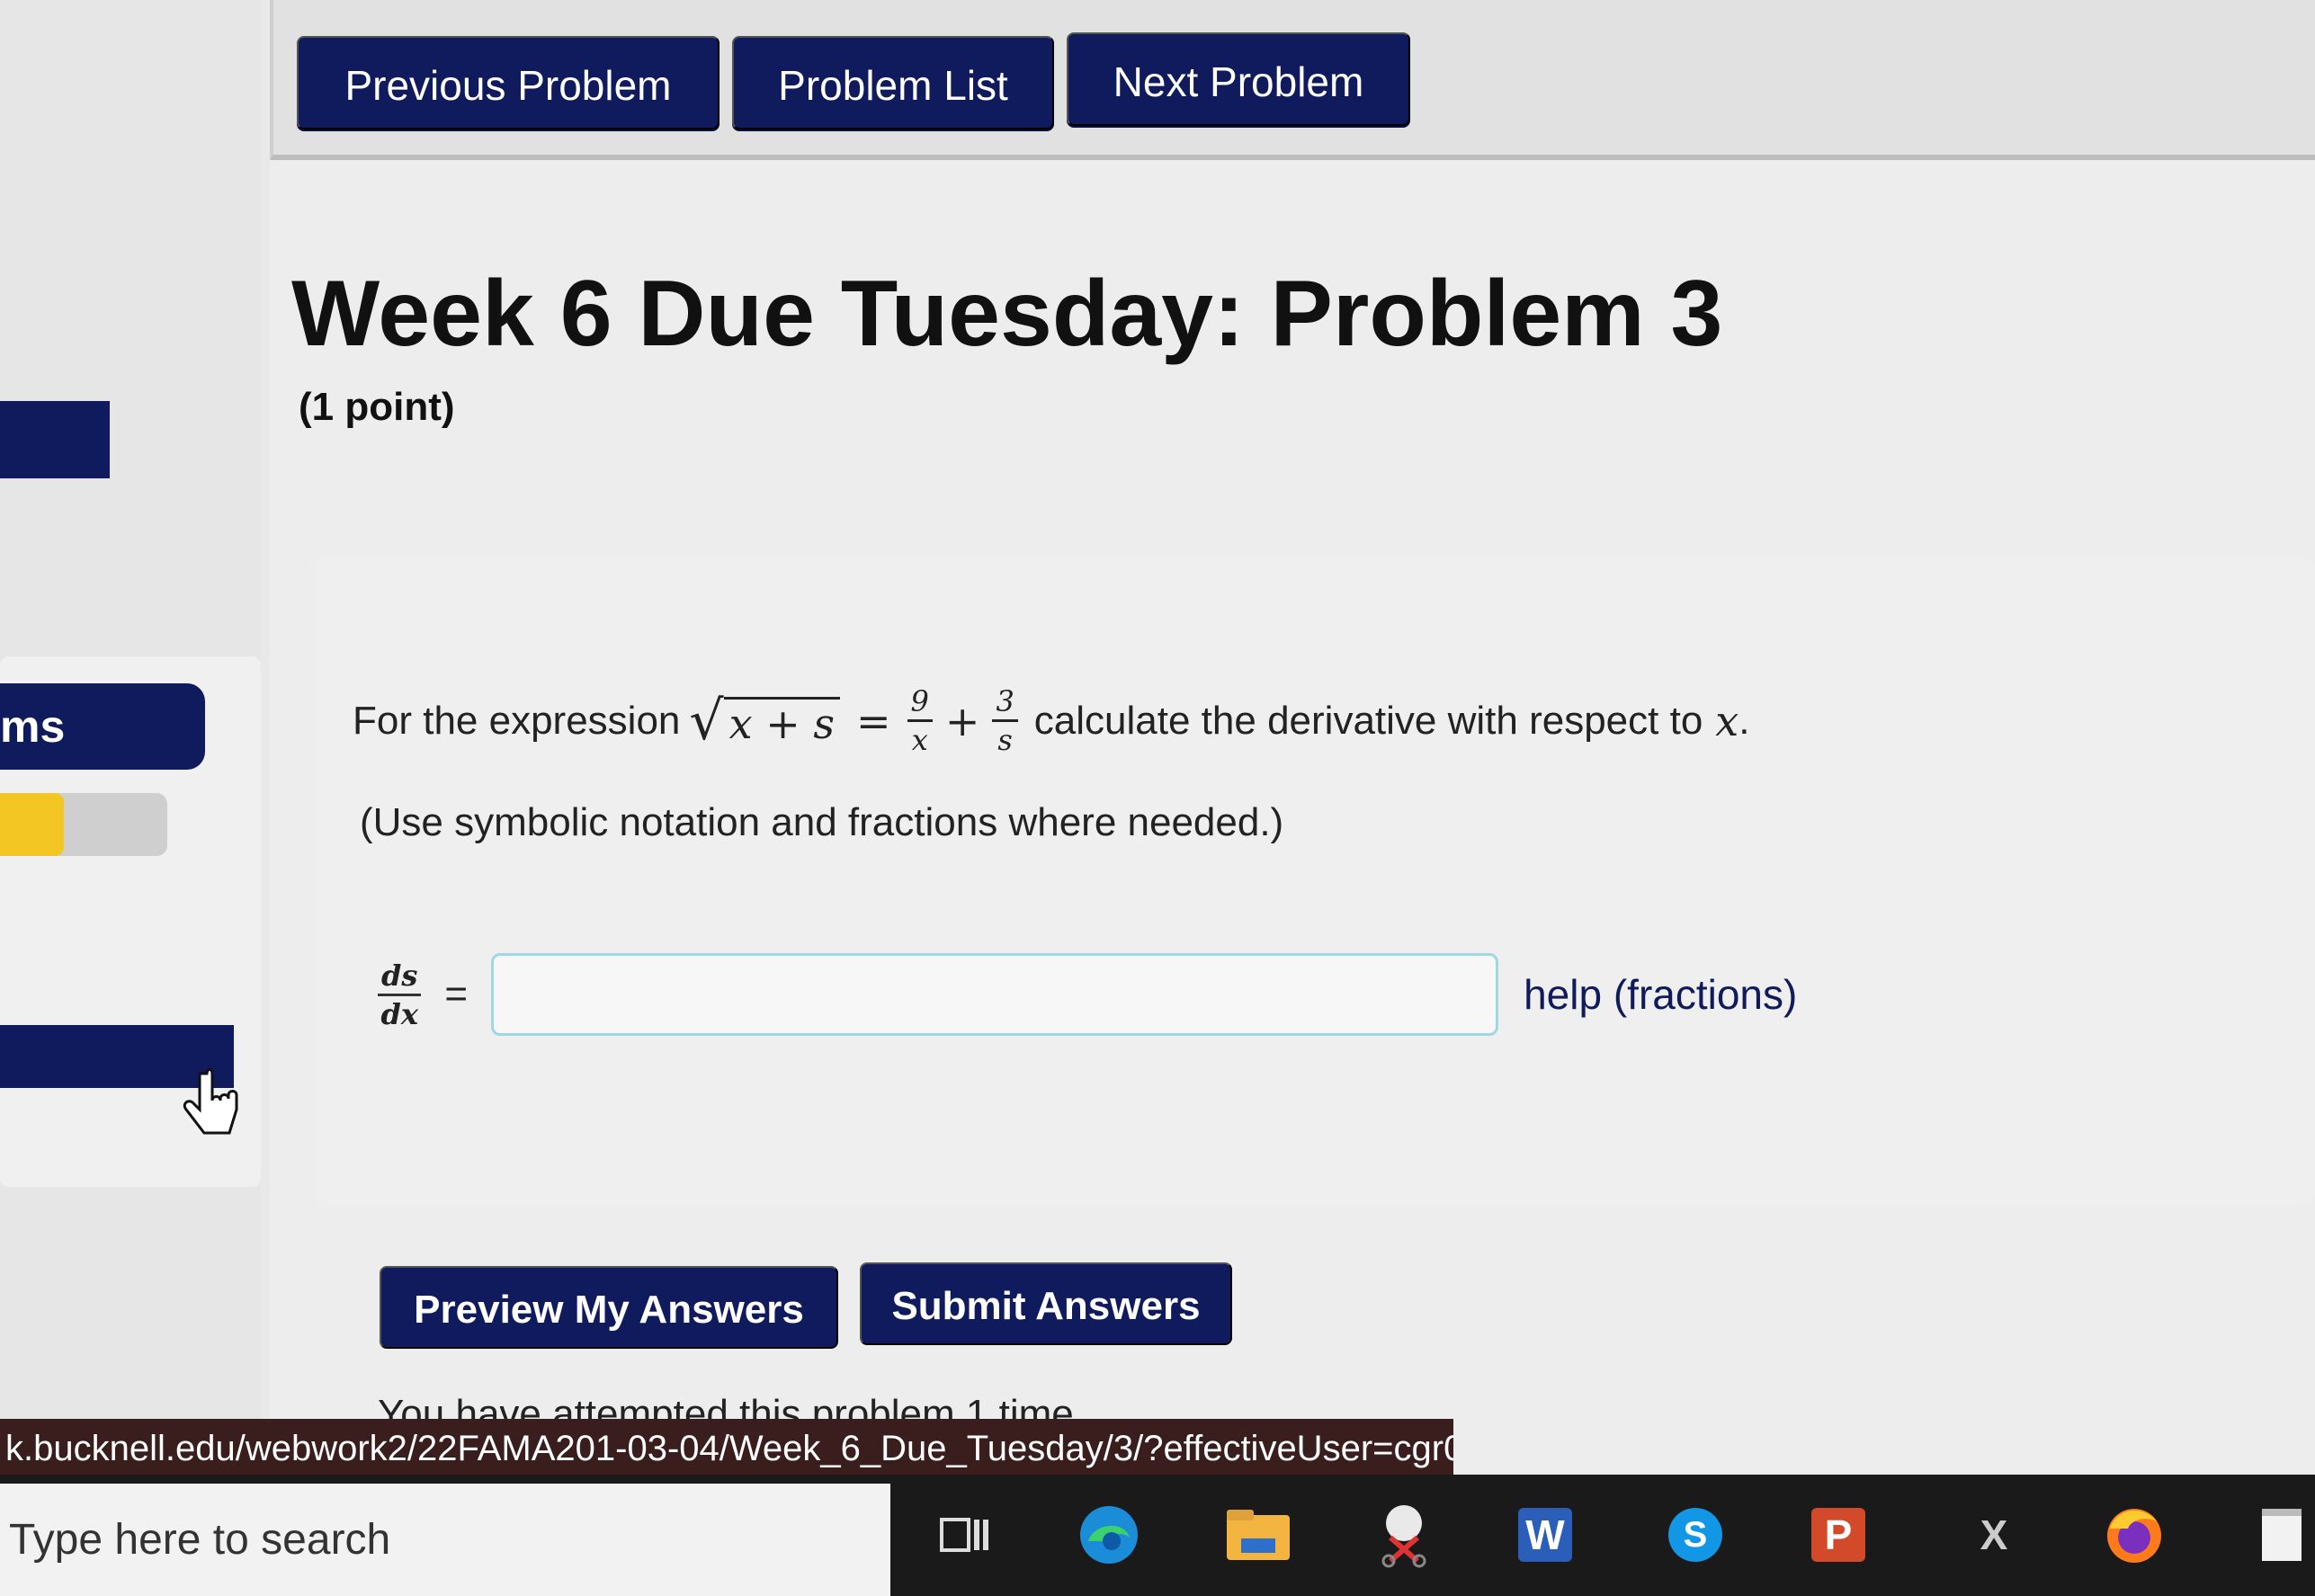 This screenshot has width=2315, height=1596. I want to click on fraction-9-over-x: 9 x, so click(920, 720).